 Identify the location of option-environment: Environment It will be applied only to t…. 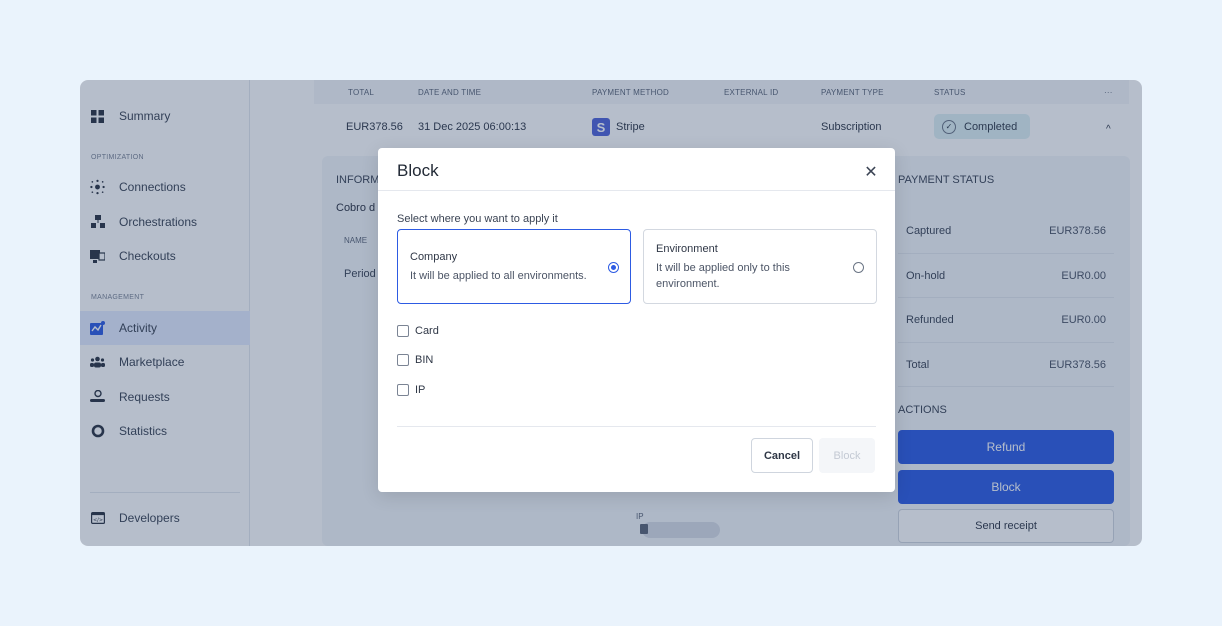
(760, 266).